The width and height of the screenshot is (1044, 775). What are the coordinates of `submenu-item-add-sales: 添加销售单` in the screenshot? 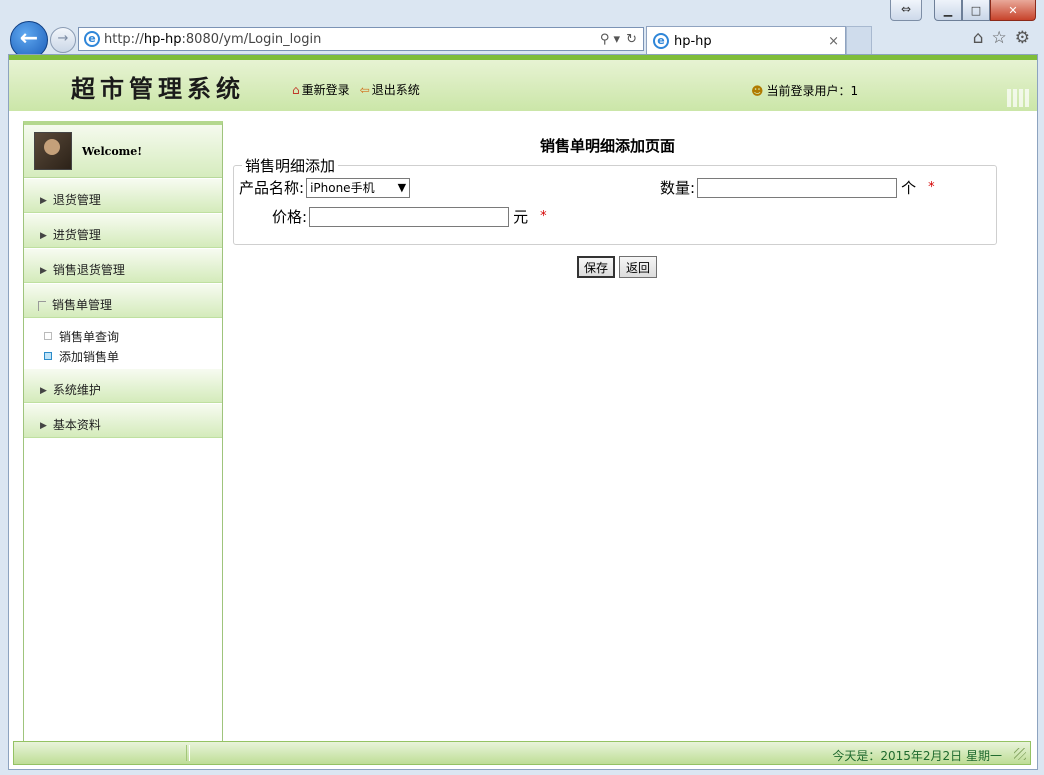 It's located at (123, 356).